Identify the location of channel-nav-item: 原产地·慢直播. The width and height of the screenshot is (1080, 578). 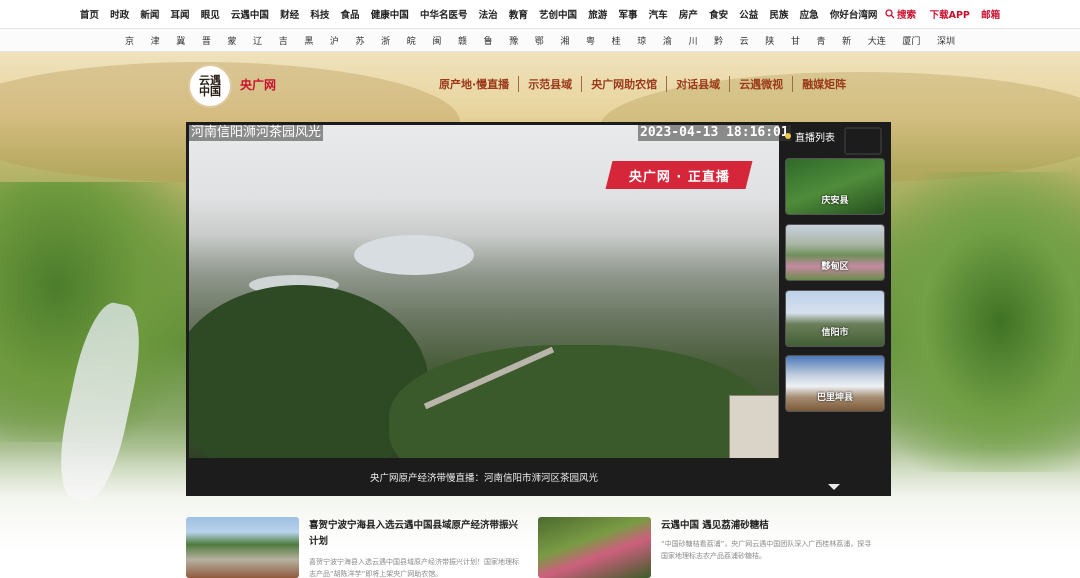
(474, 84).